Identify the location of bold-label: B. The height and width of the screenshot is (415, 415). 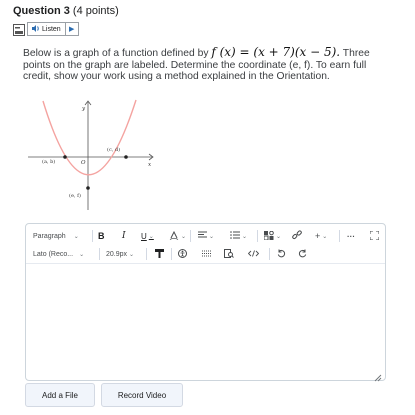
(101, 236).